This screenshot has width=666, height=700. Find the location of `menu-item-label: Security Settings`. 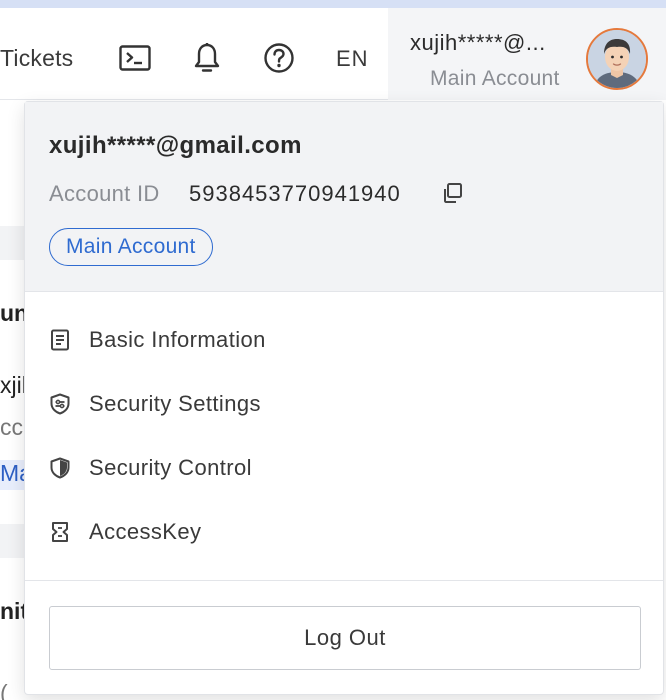

menu-item-label: Security Settings is located at coordinates (175, 403).